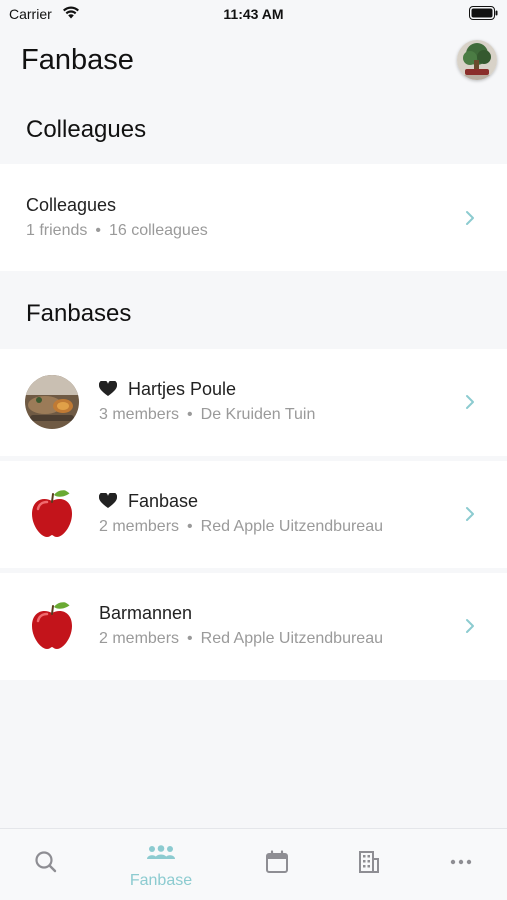  What do you see at coordinates (139, 414) in the screenshot?
I see `member-count: 3 members` at bounding box center [139, 414].